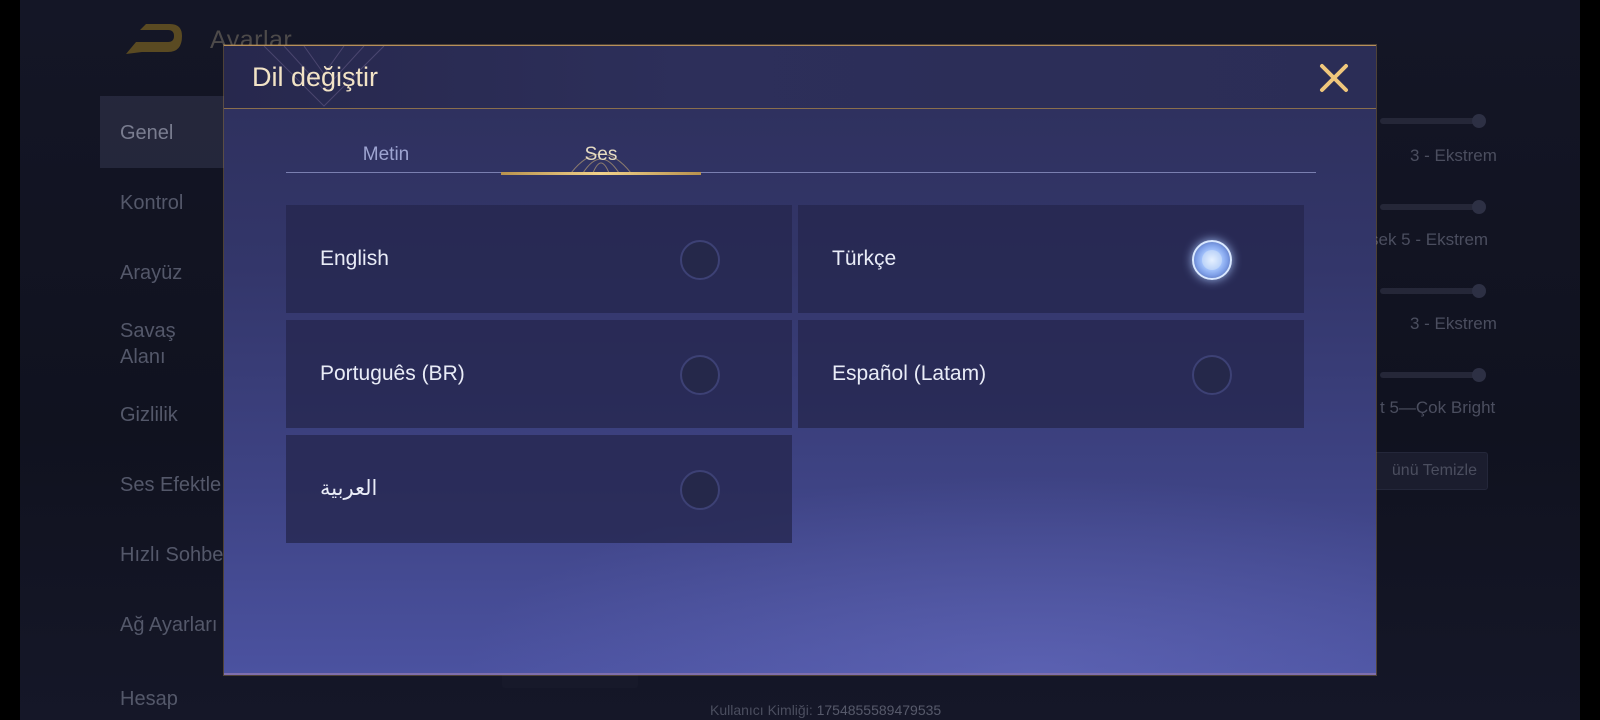  What do you see at coordinates (801, 155) in the screenshot?
I see `tab-bar: Metin Ses` at bounding box center [801, 155].